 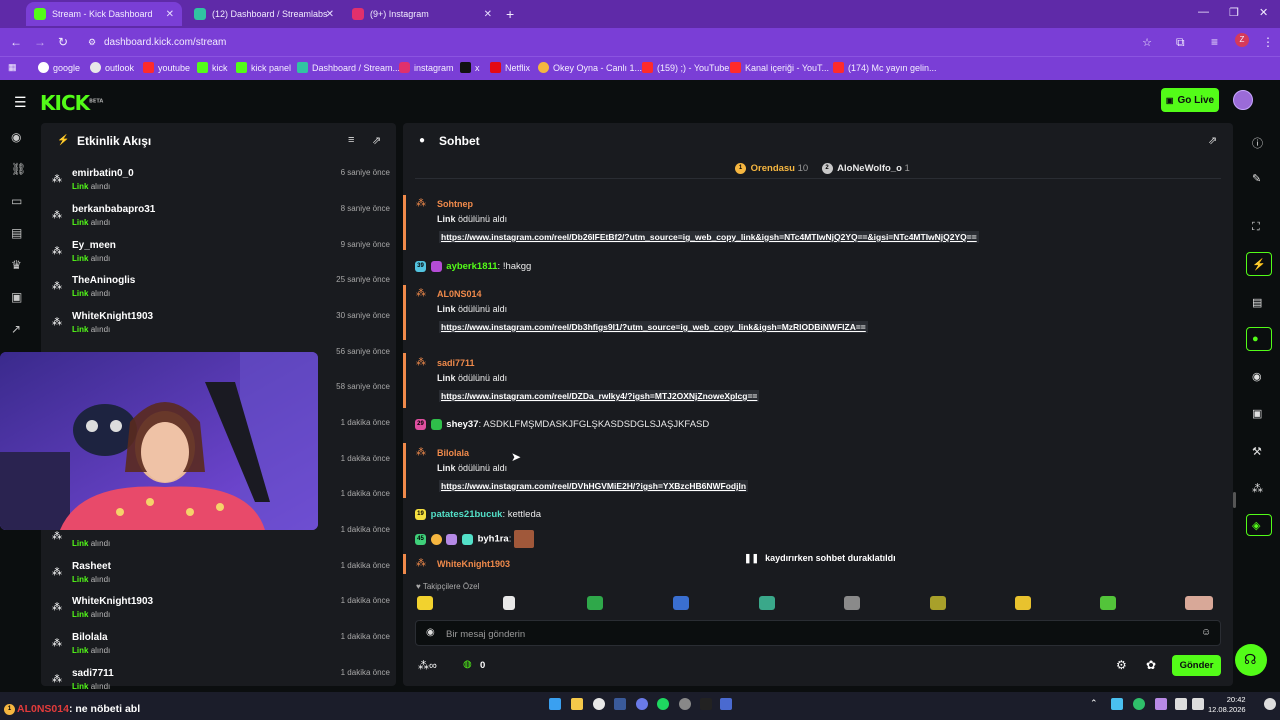 What do you see at coordinates (1270, 704) in the screenshot?
I see `notifications-icon` at bounding box center [1270, 704].